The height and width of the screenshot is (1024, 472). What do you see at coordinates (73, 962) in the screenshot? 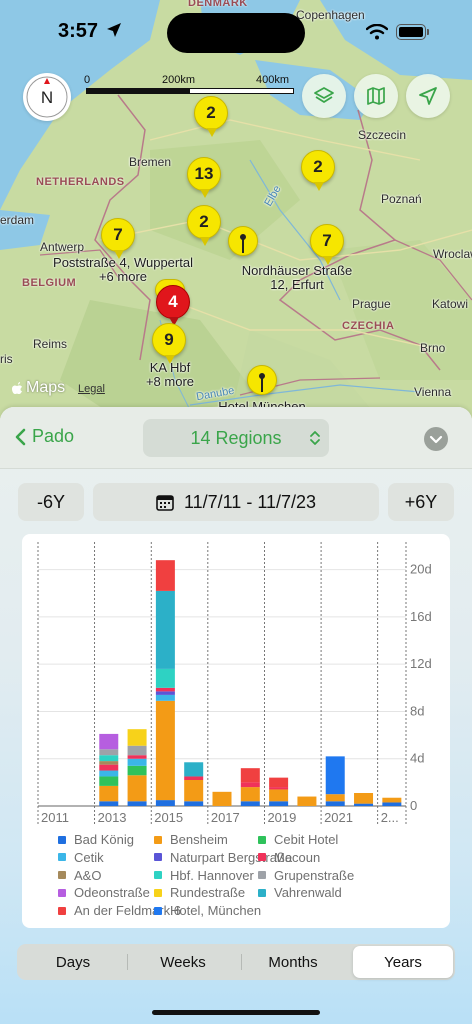
I see `segment-days: Days` at bounding box center [73, 962].